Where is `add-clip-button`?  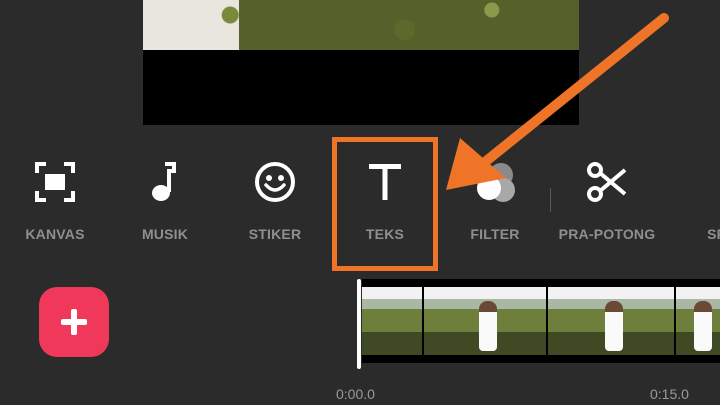 add-clip-button is located at coordinates (74, 322).